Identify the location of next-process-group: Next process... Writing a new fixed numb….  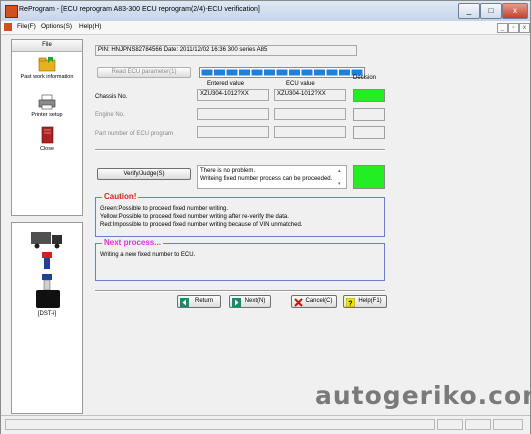
(240, 259).